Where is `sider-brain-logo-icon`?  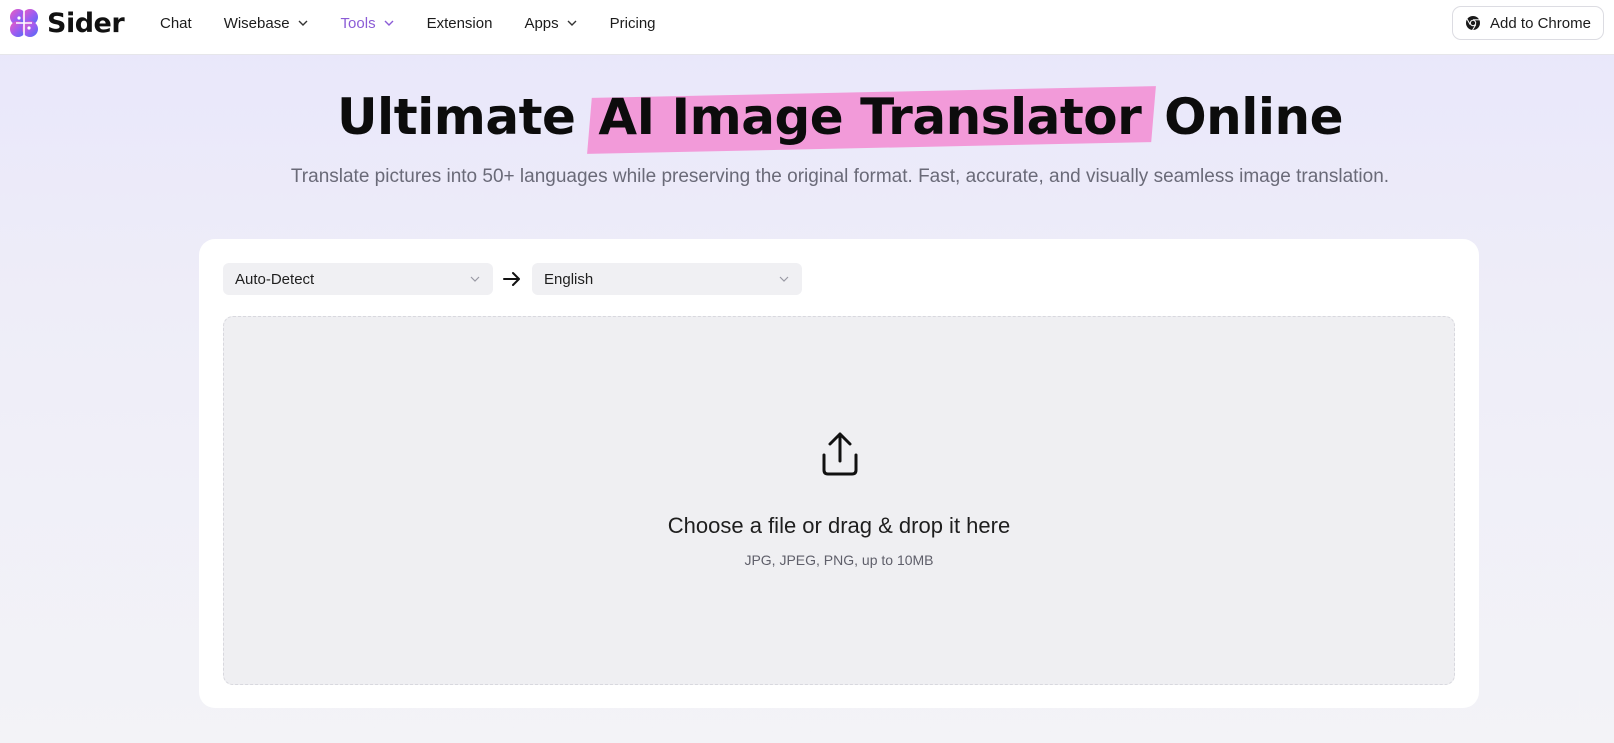 sider-brain-logo-icon is located at coordinates (24, 23).